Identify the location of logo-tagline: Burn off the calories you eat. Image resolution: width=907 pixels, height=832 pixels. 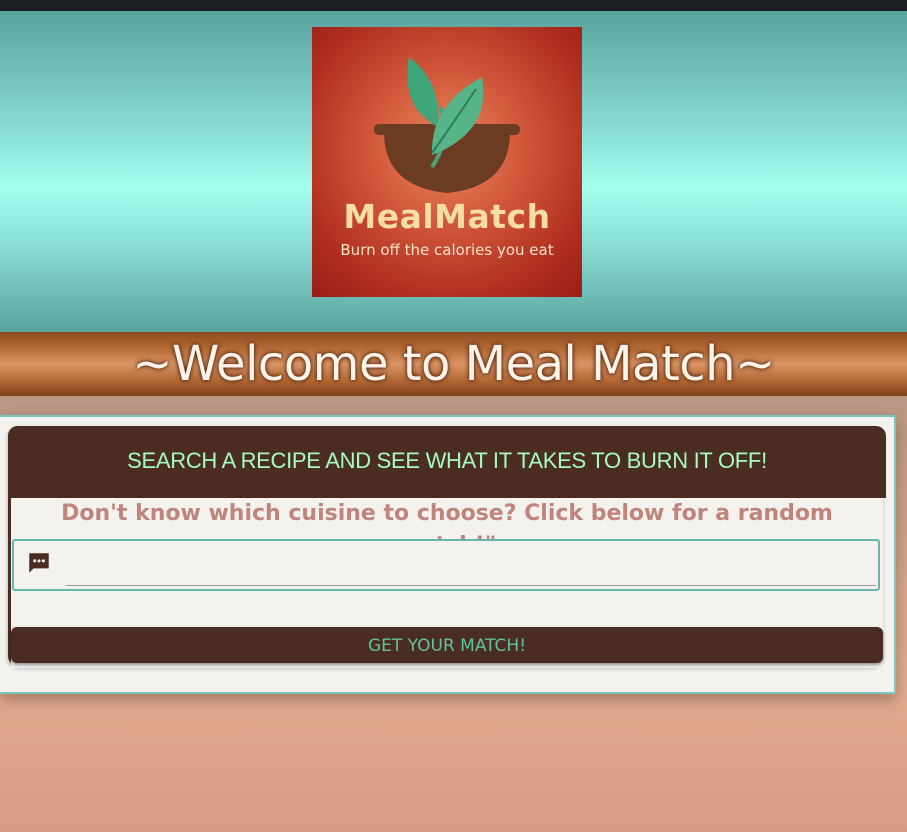
(447, 250).